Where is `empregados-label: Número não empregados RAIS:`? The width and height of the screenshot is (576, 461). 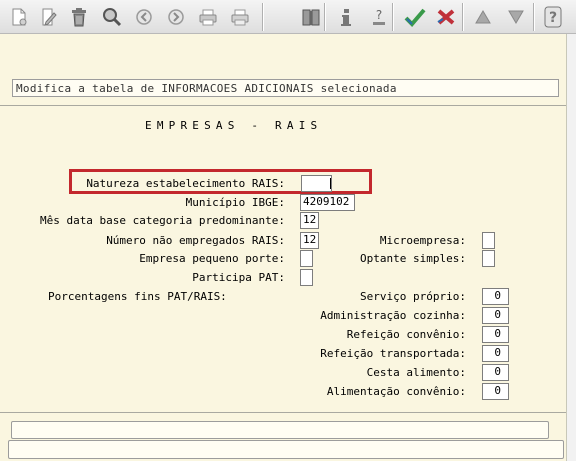
empregados-label: Número não empregados RAIS: is located at coordinates (195, 240).